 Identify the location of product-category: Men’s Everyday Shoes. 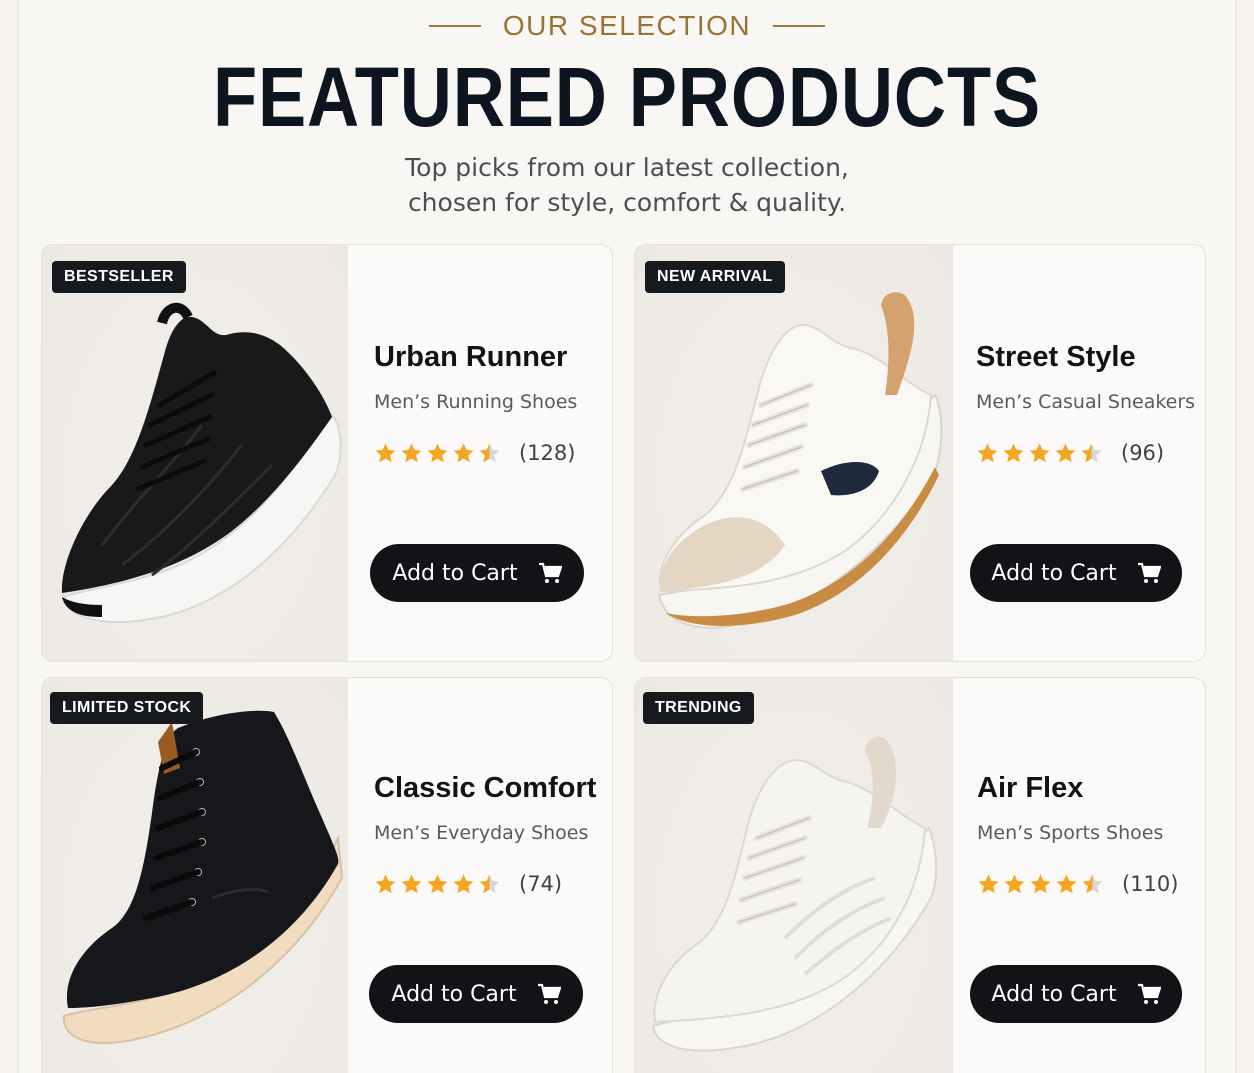
(481, 833).